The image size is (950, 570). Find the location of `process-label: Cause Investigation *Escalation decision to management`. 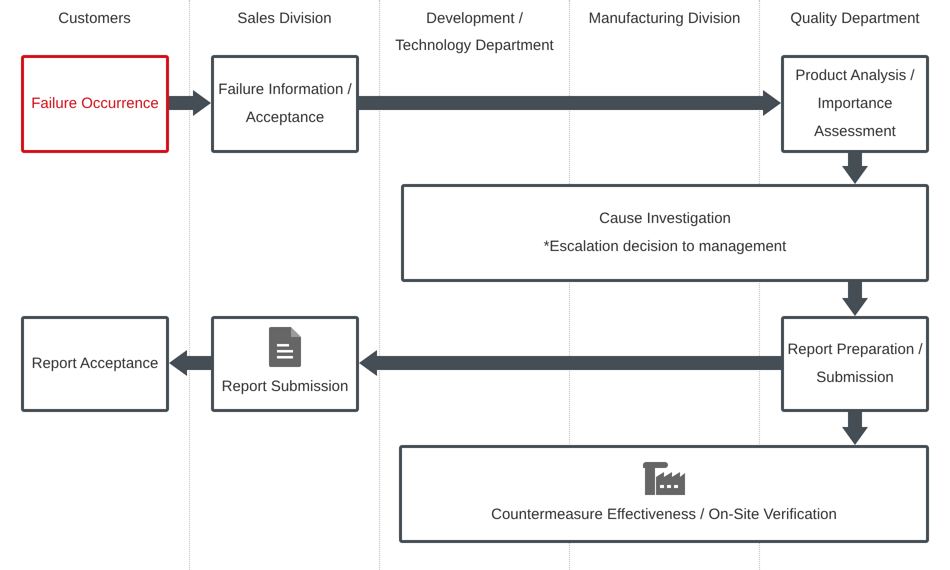

process-label: Cause Investigation *Escalation decision to management is located at coordinates (665, 233).